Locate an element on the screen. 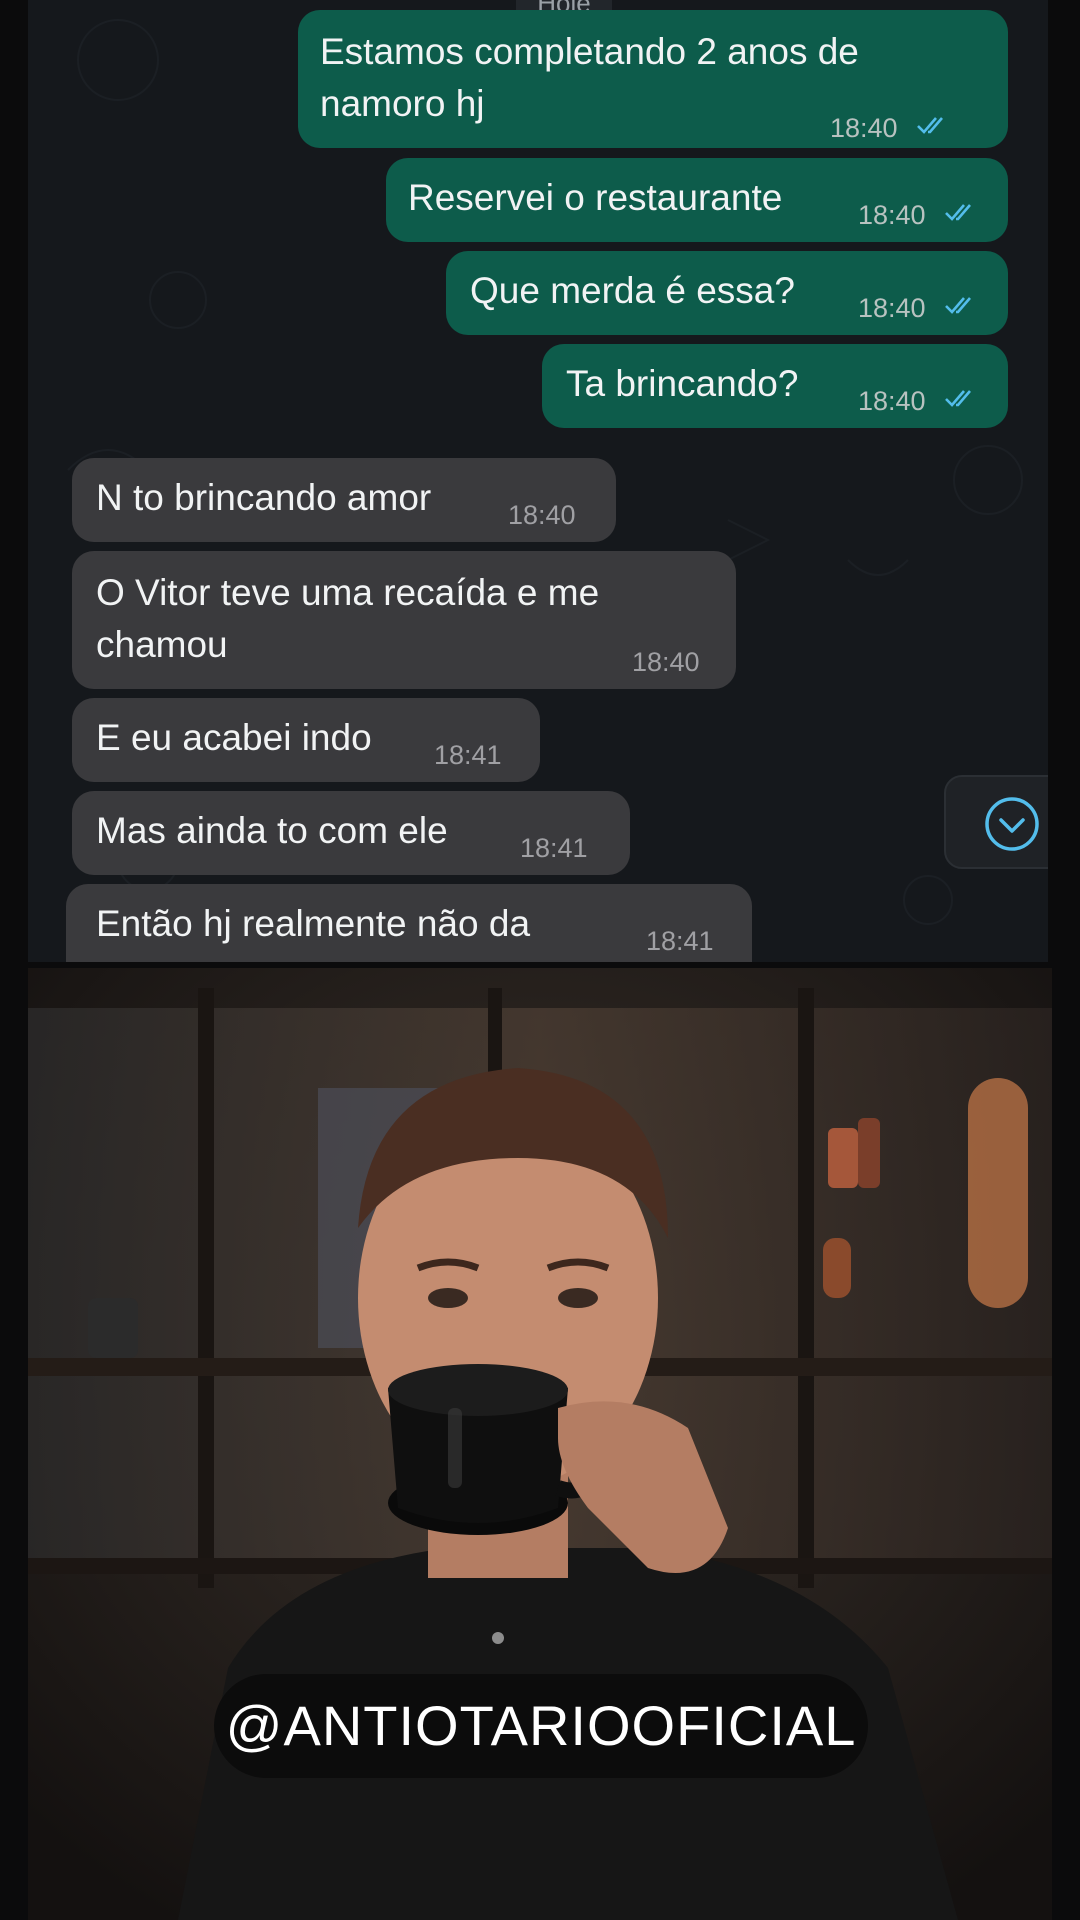 The width and height of the screenshot is (1080, 1920). scroll-to-bottom-button is located at coordinates (996, 822).